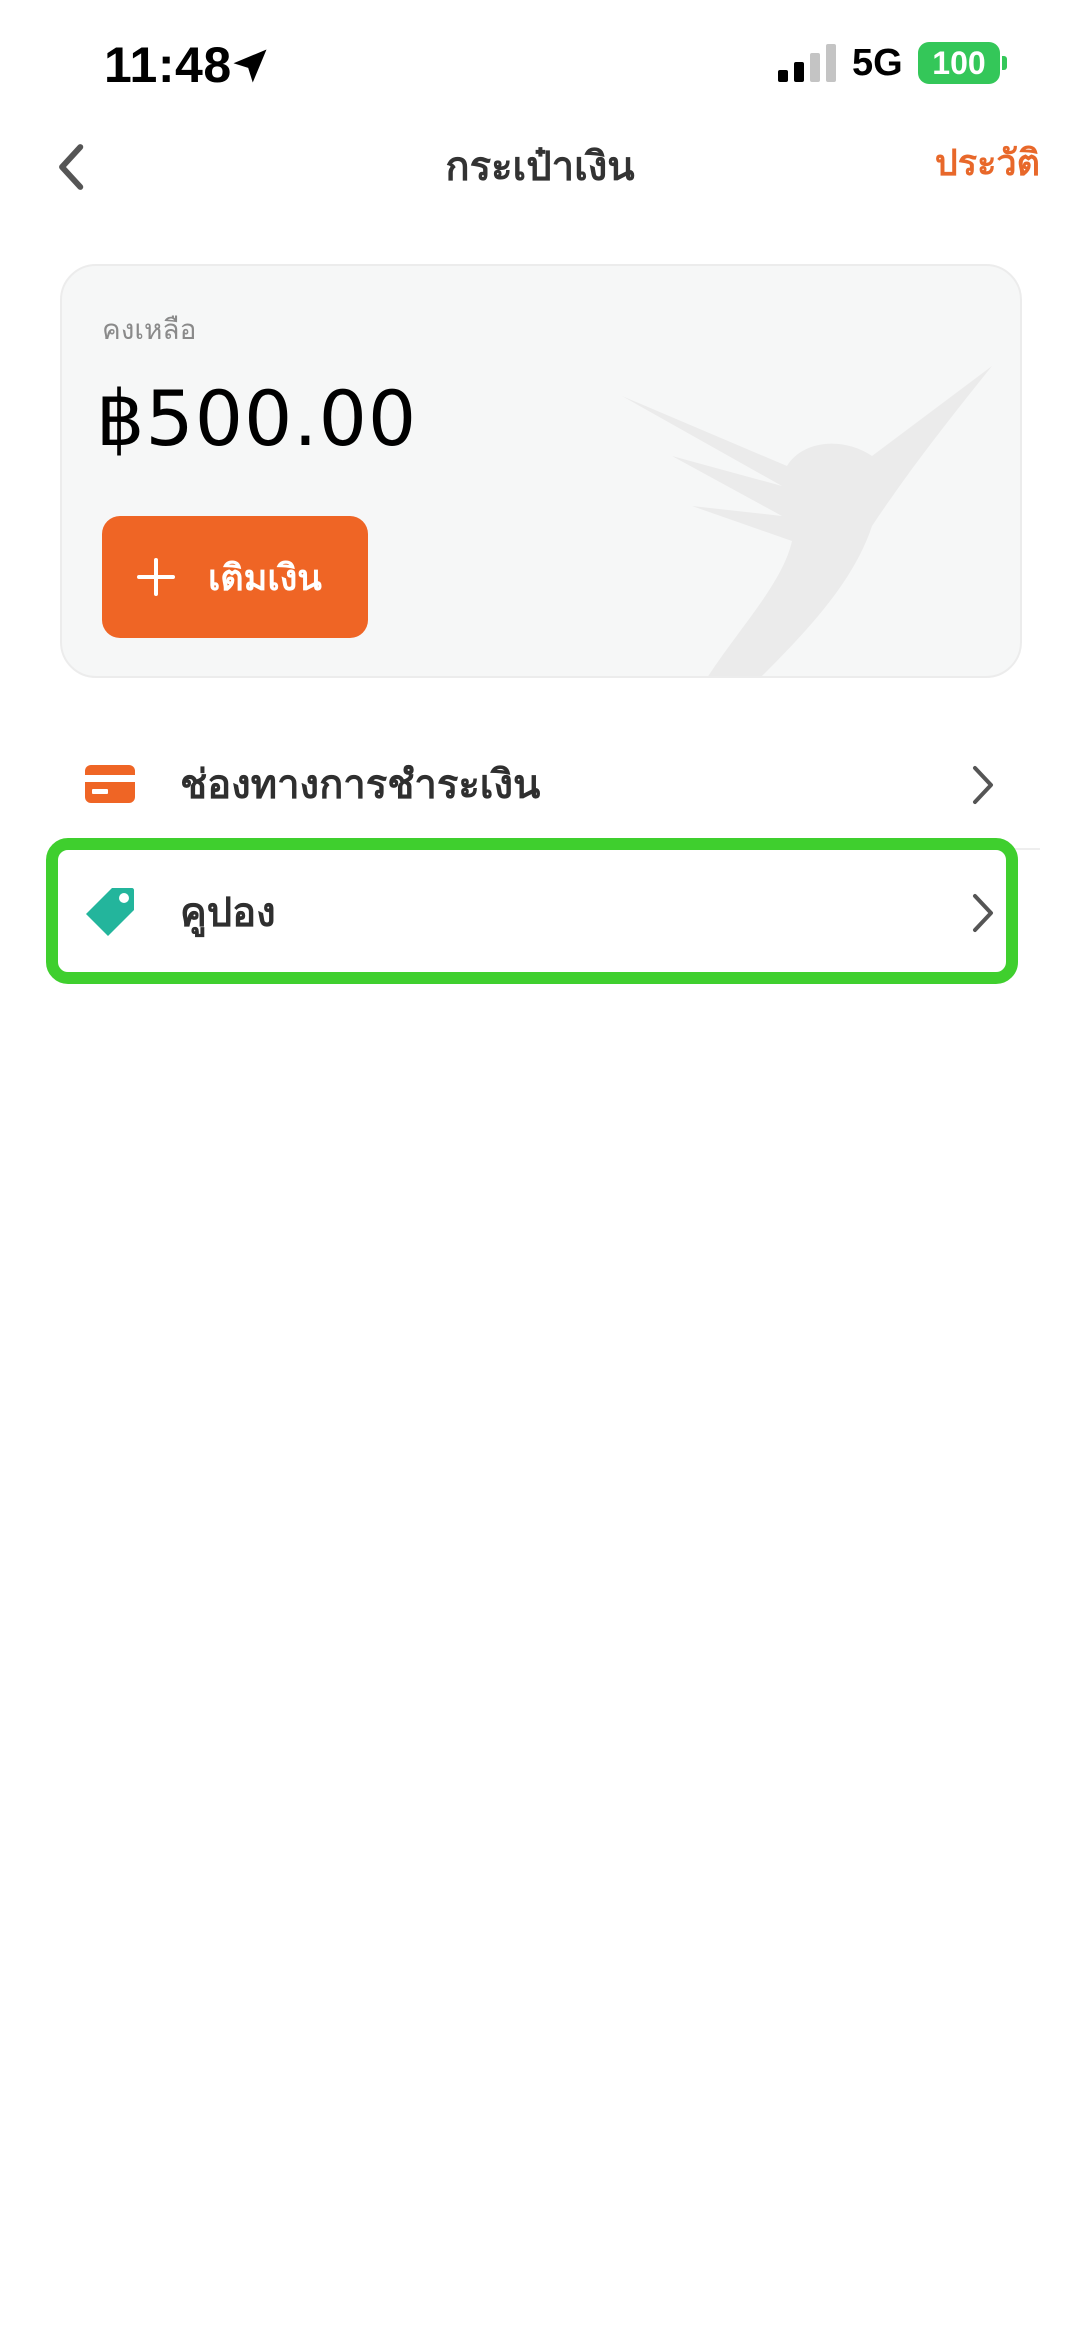 This screenshot has width=1080, height=2336. Describe the element at coordinates (156, 577) in the screenshot. I see `plus-icon` at that location.